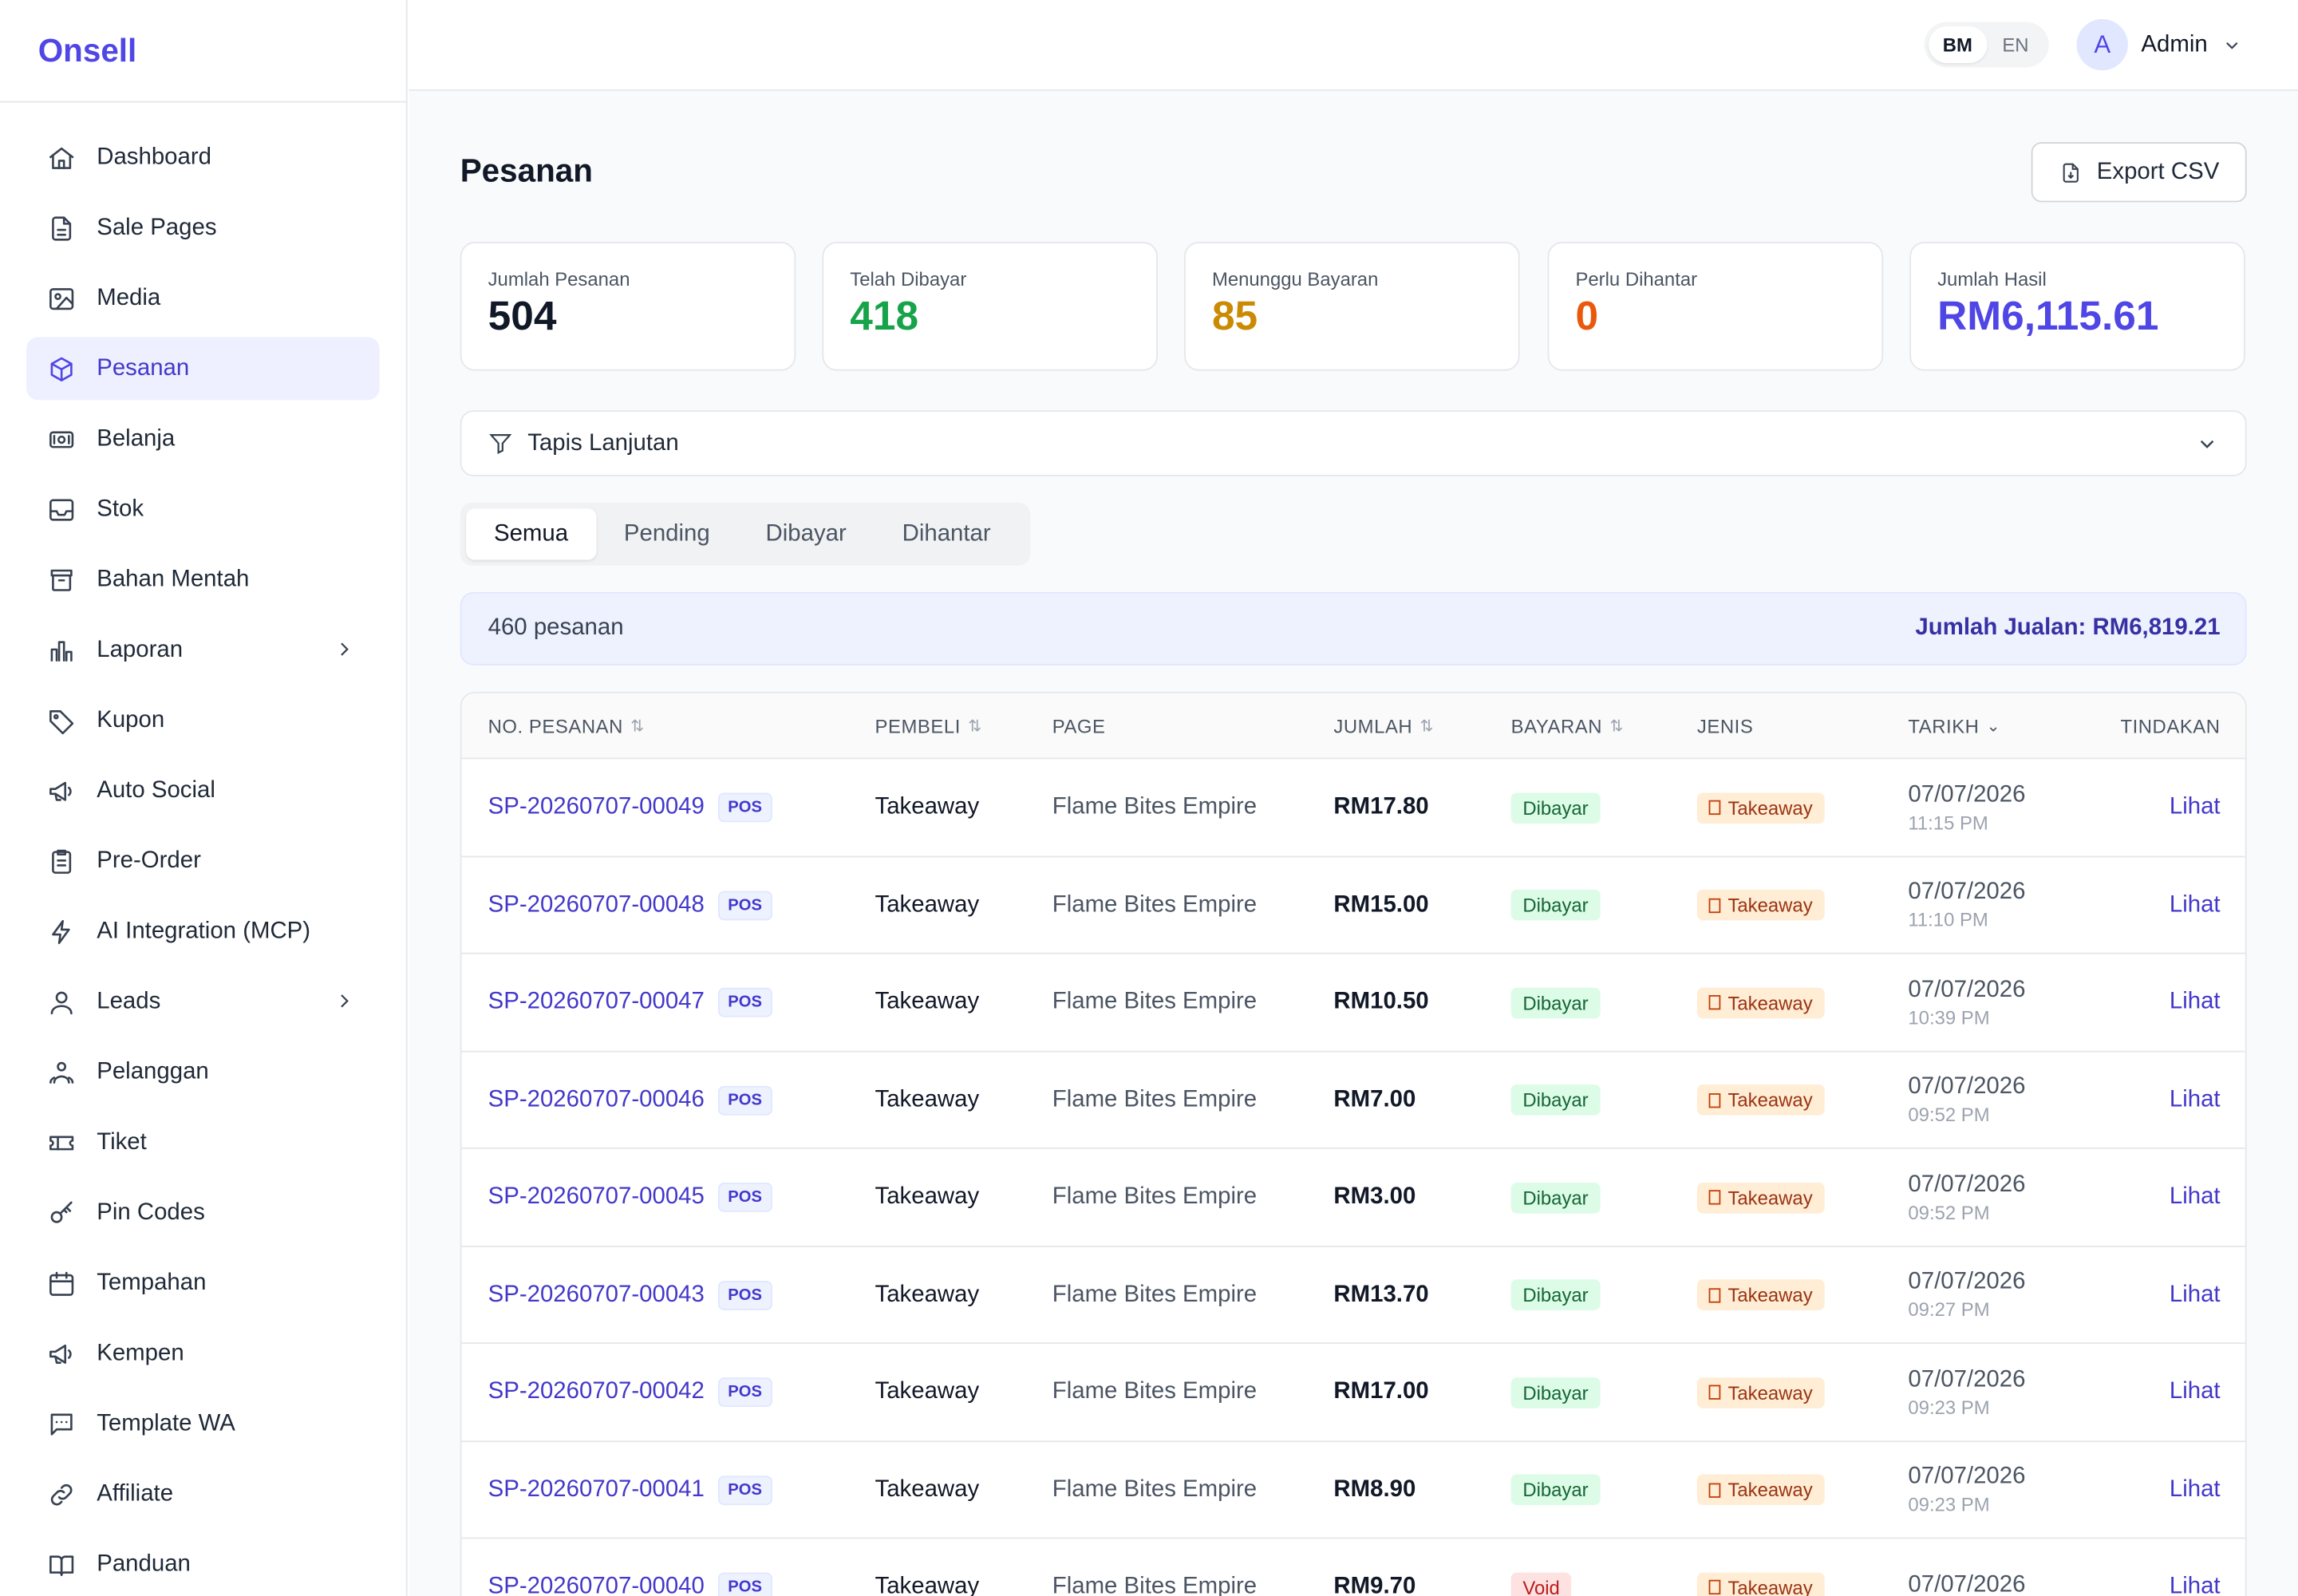 Image resolution: width=2298 pixels, height=1596 pixels. I want to click on col-payment: BAYARAN ⇅, so click(1568, 726).